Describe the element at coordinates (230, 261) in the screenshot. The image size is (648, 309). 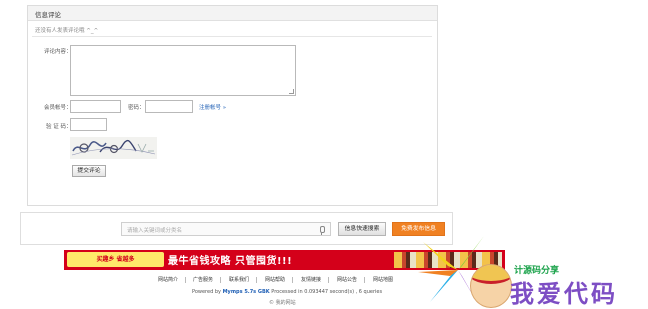
I see `ad-headline: 最牛省钱攻略 只管囤货!!!` at that location.